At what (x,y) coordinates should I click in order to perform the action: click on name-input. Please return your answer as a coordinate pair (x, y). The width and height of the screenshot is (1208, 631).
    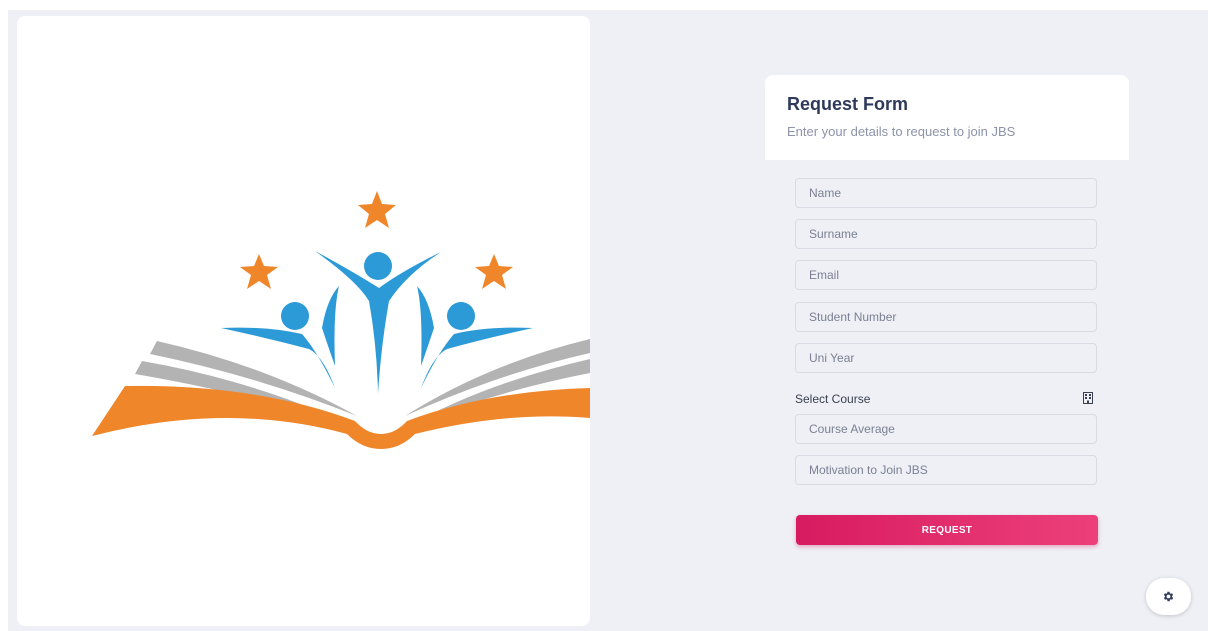
    Looking at the image, I should click on (946, 193).